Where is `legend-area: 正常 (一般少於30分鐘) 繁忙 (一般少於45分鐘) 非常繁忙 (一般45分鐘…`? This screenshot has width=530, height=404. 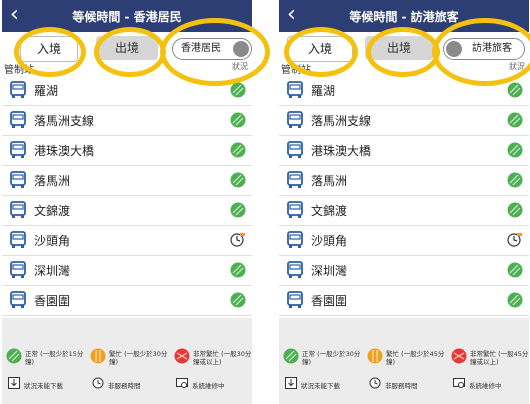 legend-area: 正常 (一般少於30分鐘) 繁忙 (一般少於45分鐘) 非常繁忙 (一般45分鐘… is located at coordinates (404, 361).